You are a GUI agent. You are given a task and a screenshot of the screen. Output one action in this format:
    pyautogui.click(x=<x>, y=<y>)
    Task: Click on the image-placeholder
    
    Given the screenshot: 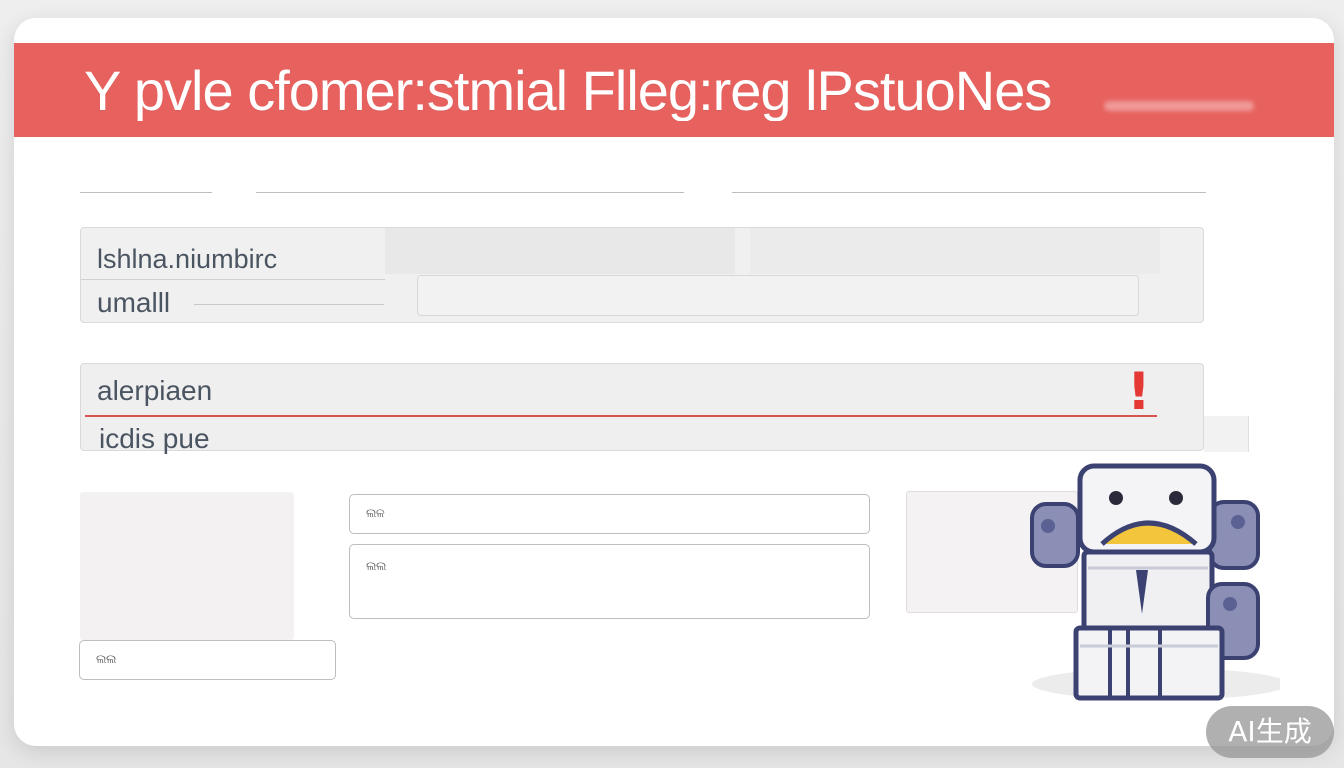 What is the action you would take?
    pyautogui.click(x=187, y=566)
    